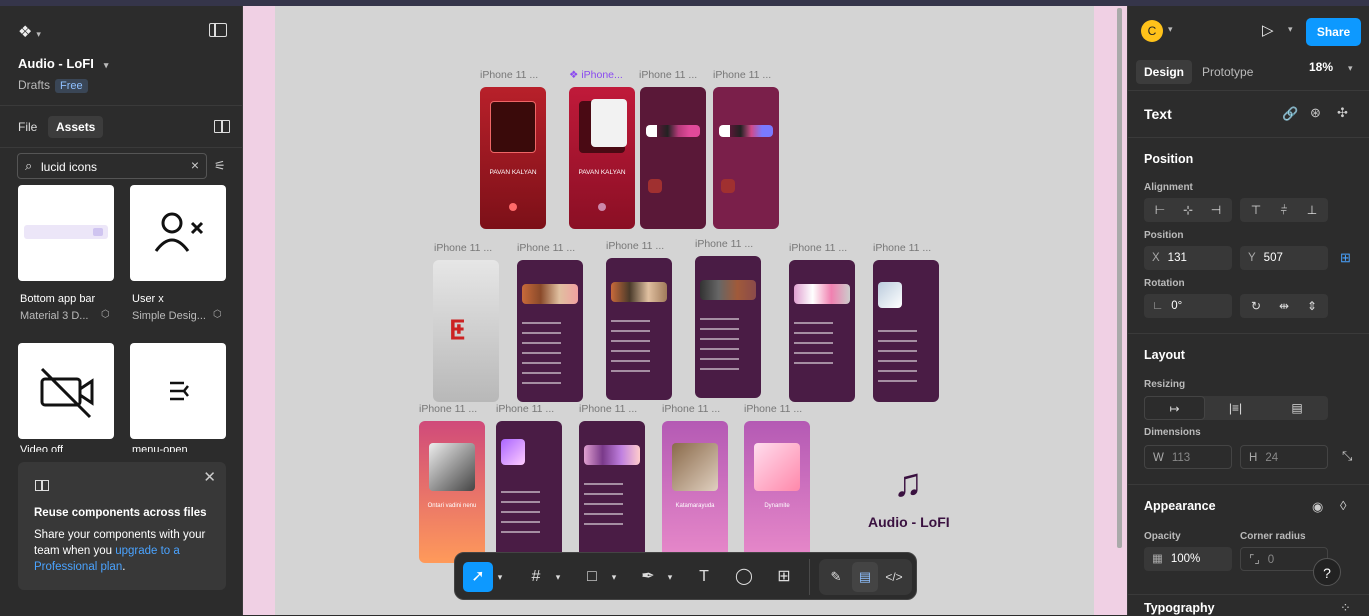  I want to click on design-mode-icon: ▤, so click(865, 577).